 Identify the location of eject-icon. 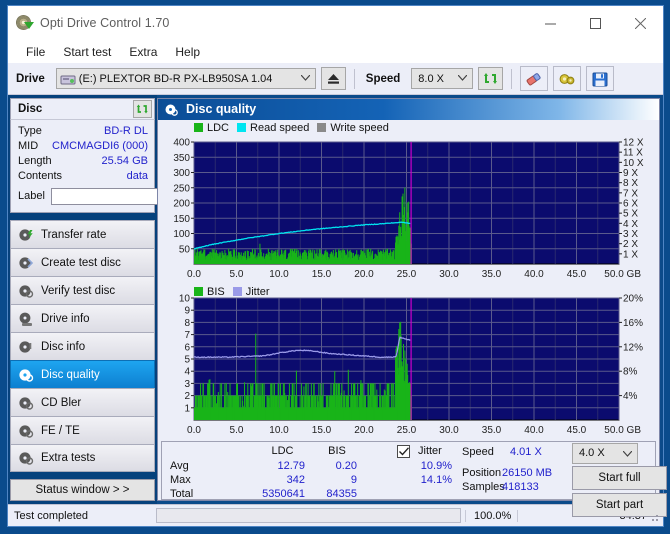
(333, 79).